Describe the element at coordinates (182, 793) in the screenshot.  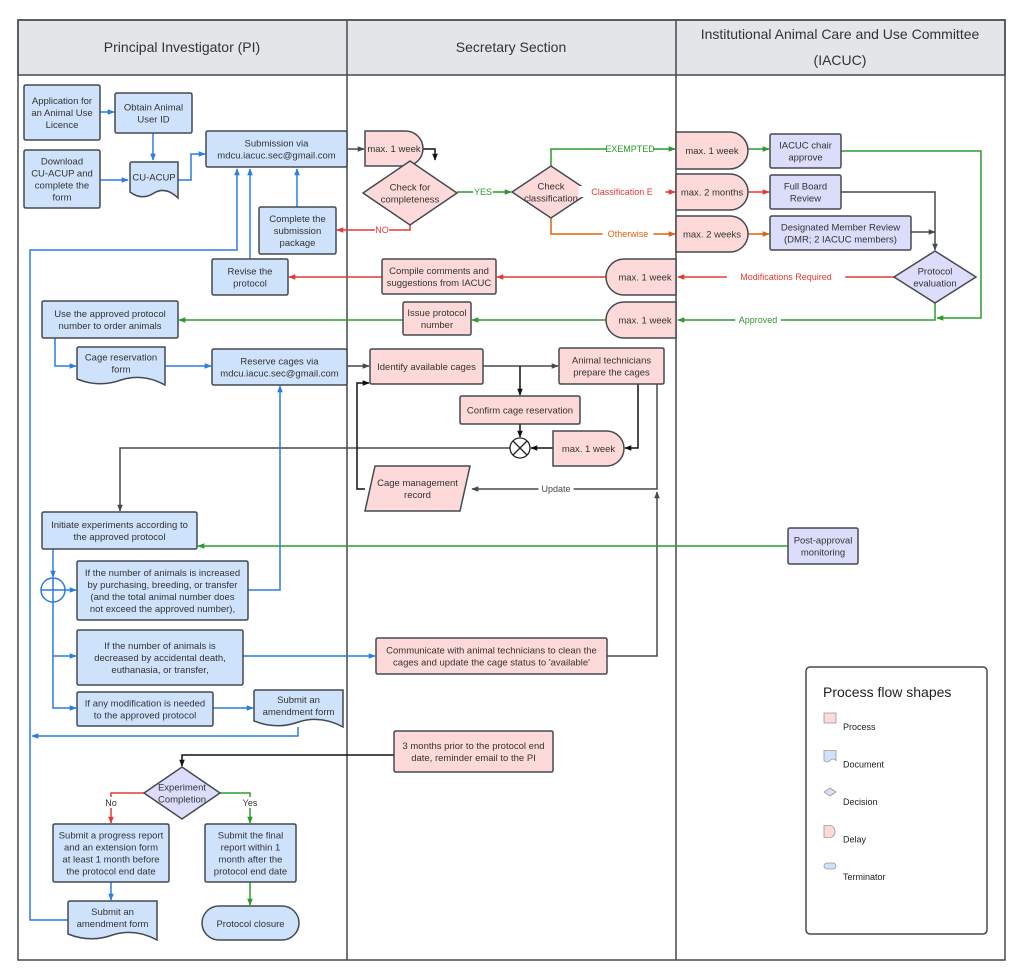
I see `node-completion: ExperimentCompletion` at that location.